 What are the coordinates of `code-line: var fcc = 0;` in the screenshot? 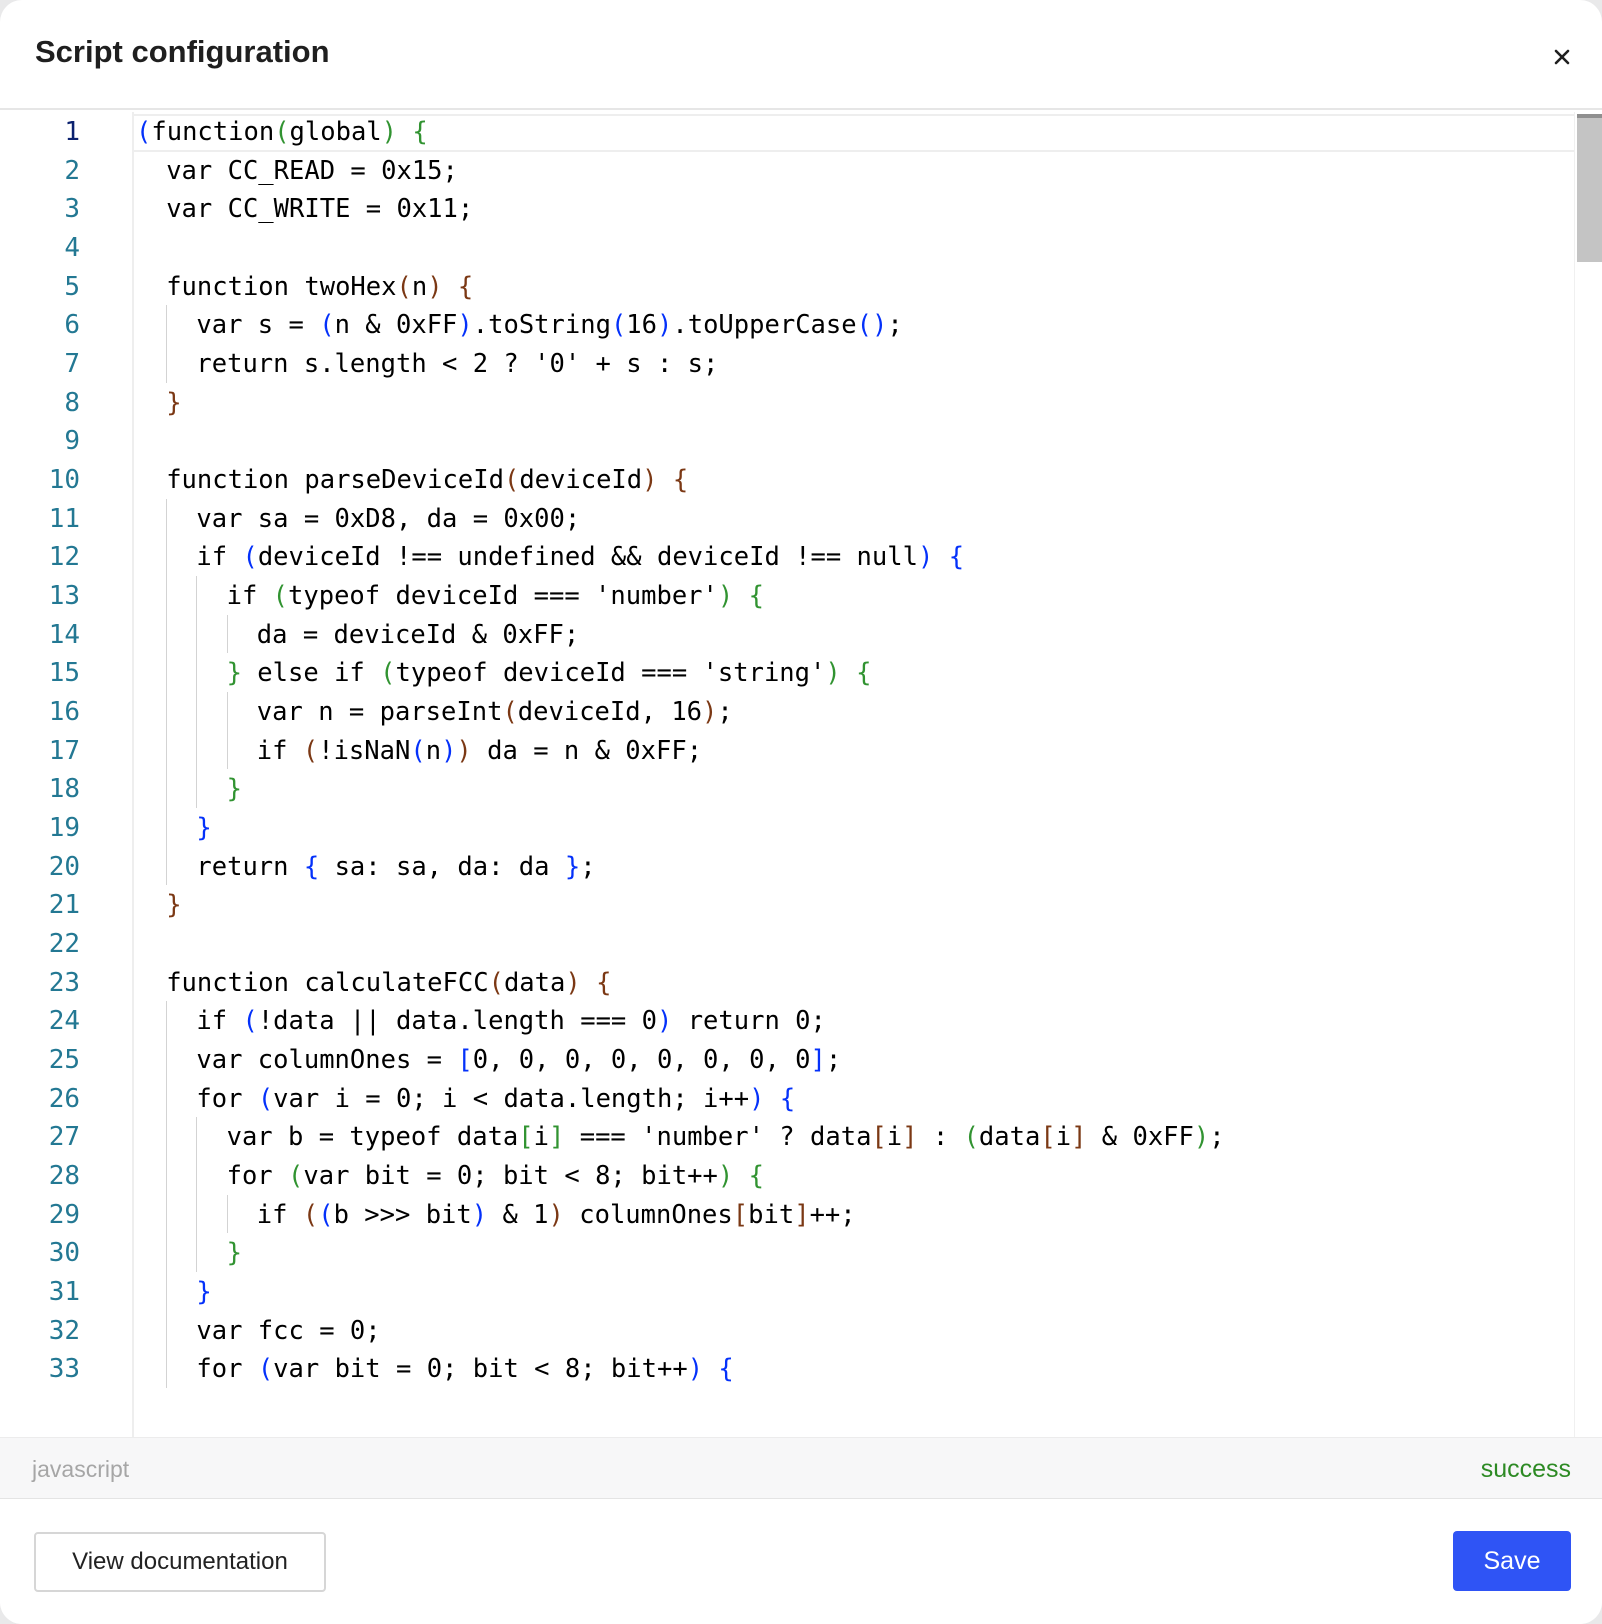 It's located at (258, 1331).